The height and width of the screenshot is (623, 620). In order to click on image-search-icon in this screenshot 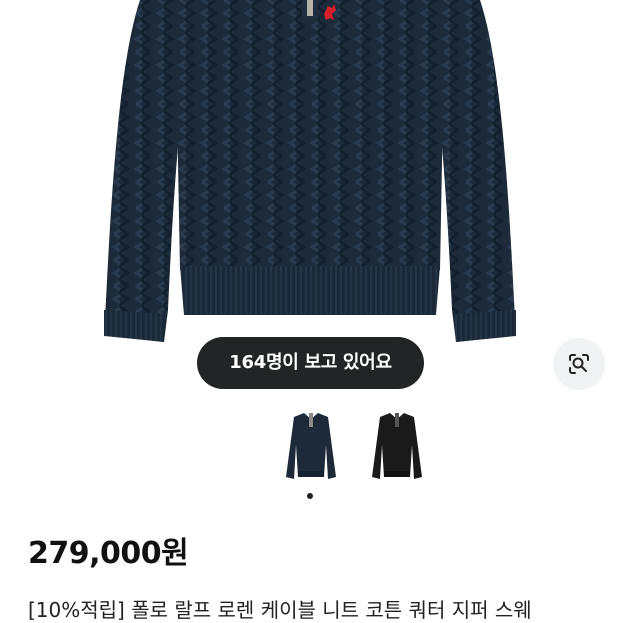, I will do `click(579, 364)`.